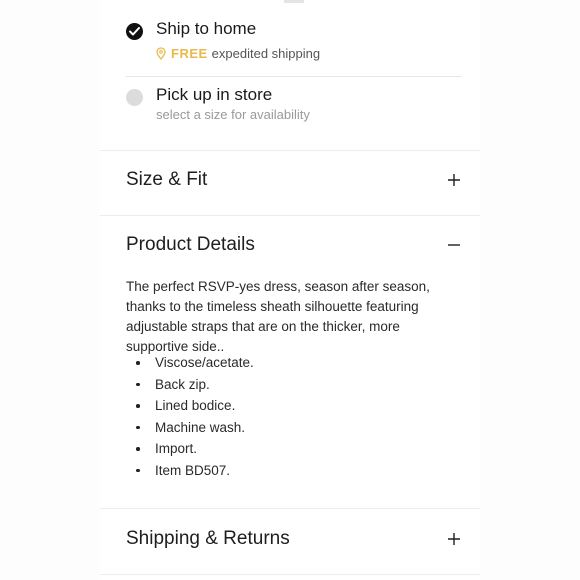  What do you see at coordinates (294, 540) in the screenshot?
I see `shipping-returns-section-header: Shipping & Returns` at bounding box center [294, 540].